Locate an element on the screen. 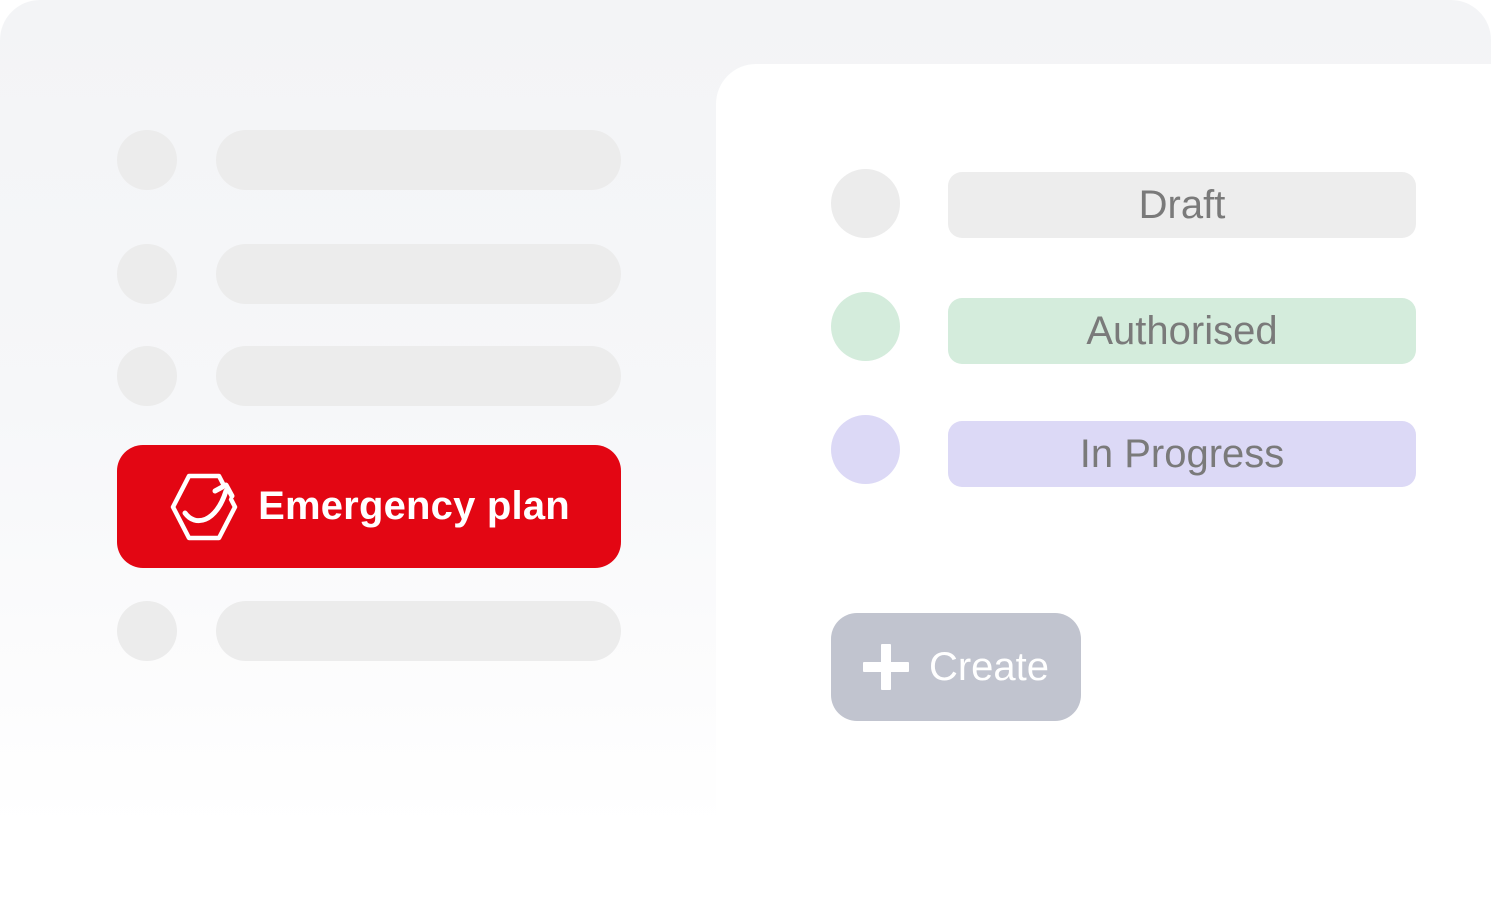 The height and width of the screenshot is (901, 1491). status-label: Authorised is located at coordinates (1182, 330).